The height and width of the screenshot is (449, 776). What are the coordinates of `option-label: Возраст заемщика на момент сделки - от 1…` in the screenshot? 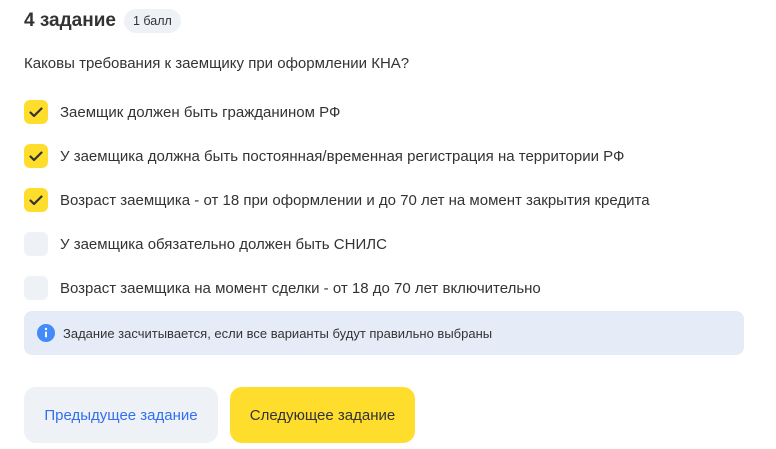 It's located at (300, 288).